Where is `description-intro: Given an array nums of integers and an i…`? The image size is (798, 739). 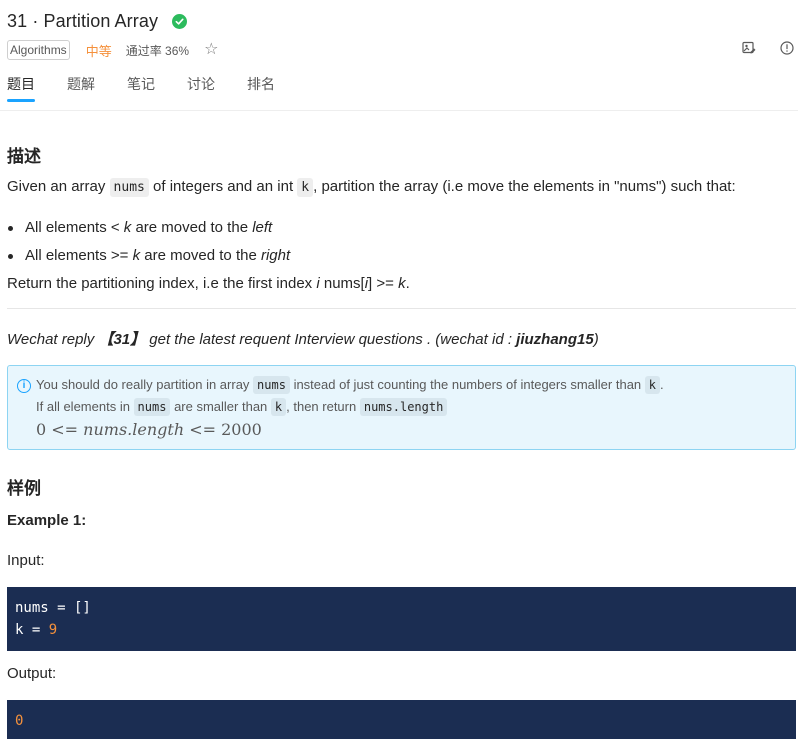
description-intro: Given an array nums of integers and an i… is located at coordinates (401, 187).